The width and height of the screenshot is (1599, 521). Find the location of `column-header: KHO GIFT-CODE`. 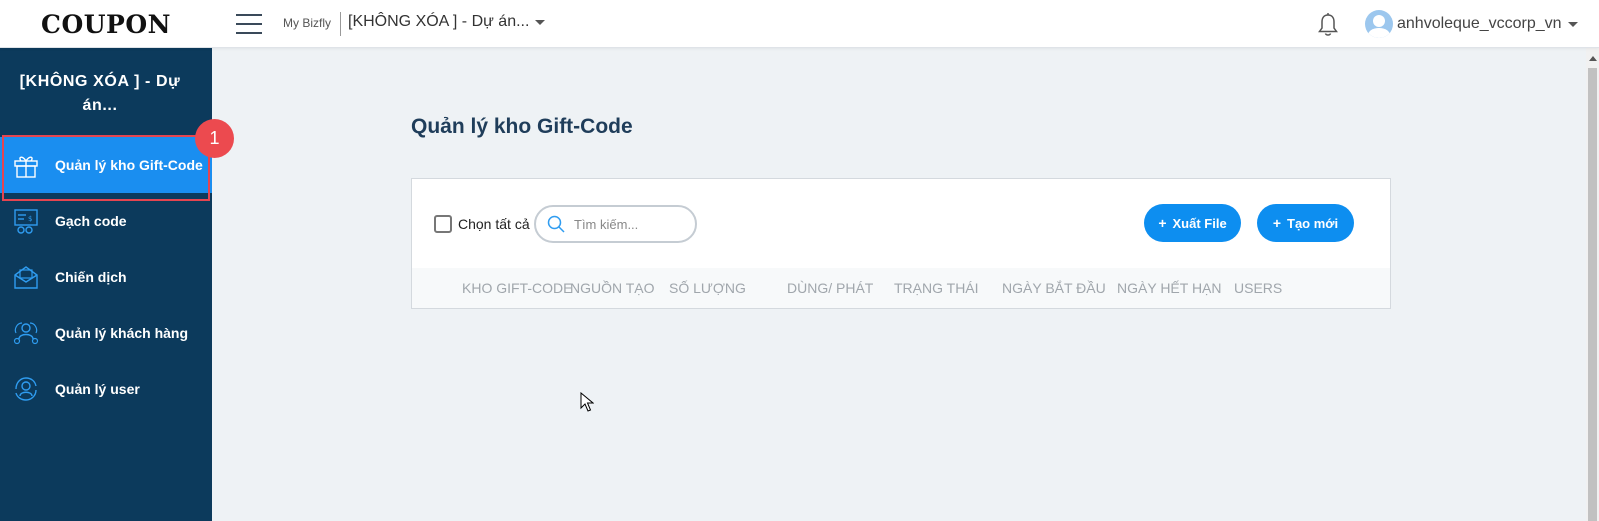

column-header: KHO GIFT-CODE is located at coordinates (517, 288).